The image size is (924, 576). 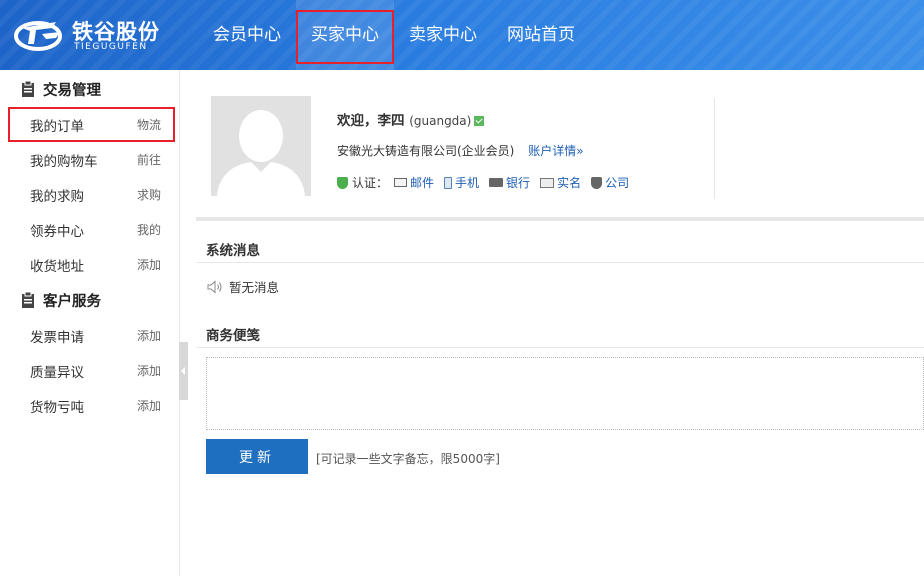 What do you see at coordinates (38, 36) in the screenshot?
I see `logo-mark-icon` at bounding box center [38, 36].